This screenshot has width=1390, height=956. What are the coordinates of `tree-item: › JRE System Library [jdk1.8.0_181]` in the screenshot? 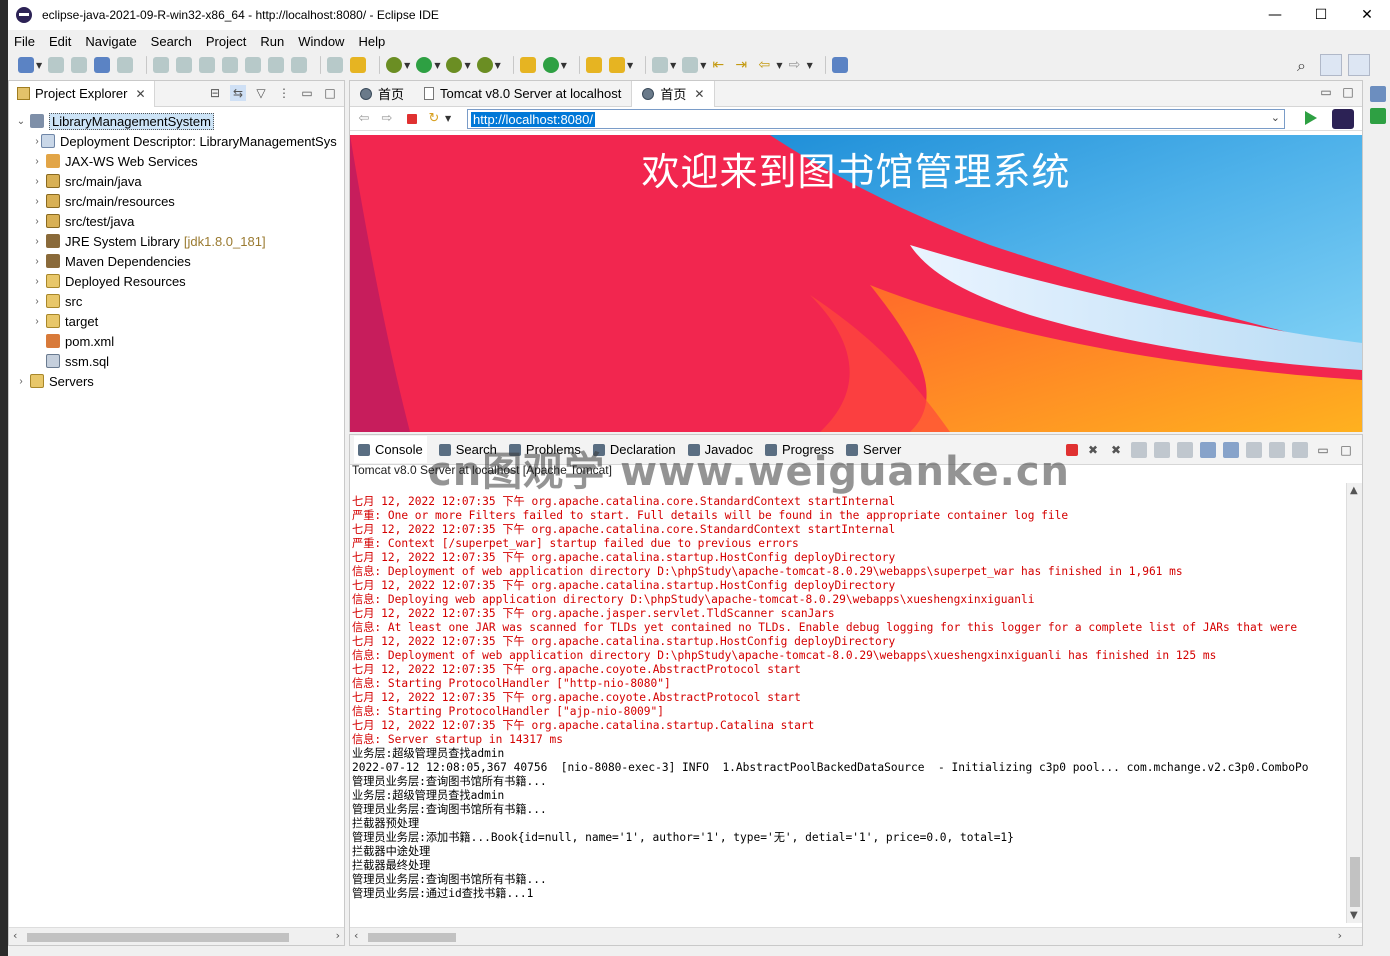 It's located at (176, 241).